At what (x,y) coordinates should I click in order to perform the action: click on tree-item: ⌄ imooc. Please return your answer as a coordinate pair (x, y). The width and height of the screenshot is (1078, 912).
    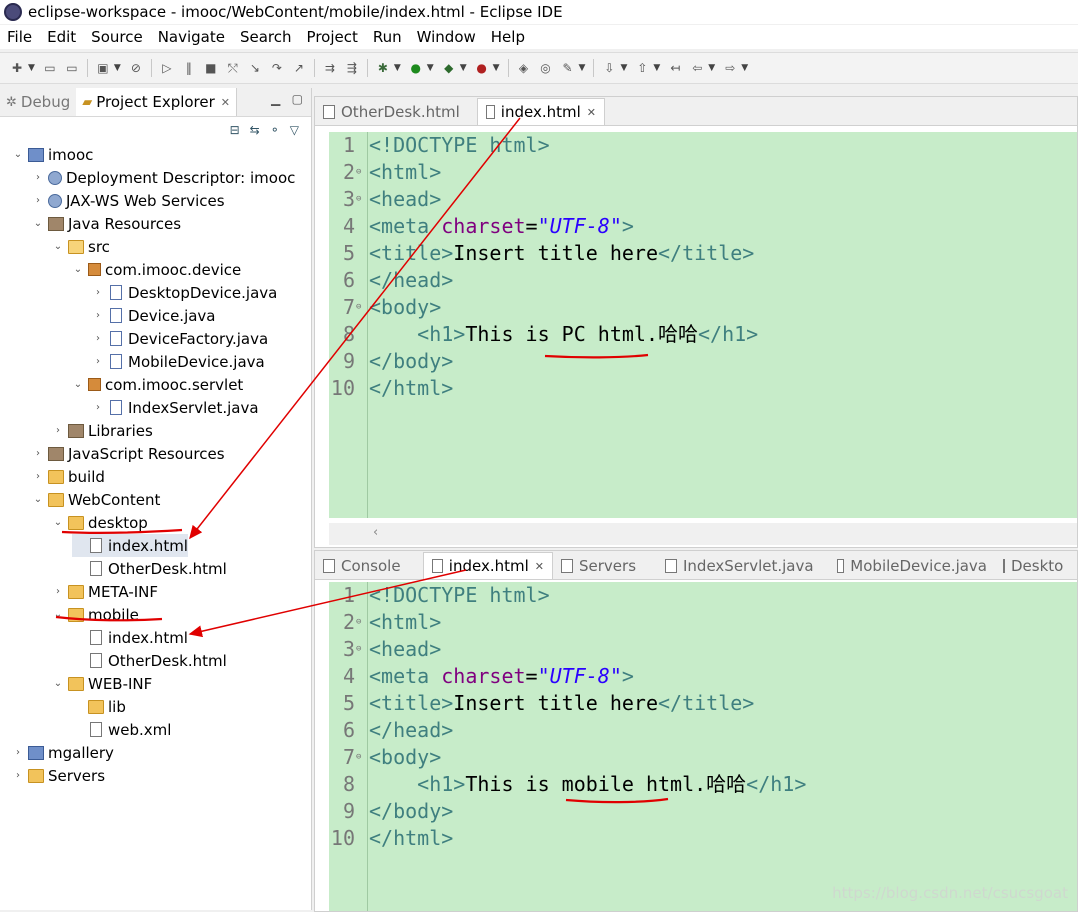
    Looking at the image, I should click on (53, 154).